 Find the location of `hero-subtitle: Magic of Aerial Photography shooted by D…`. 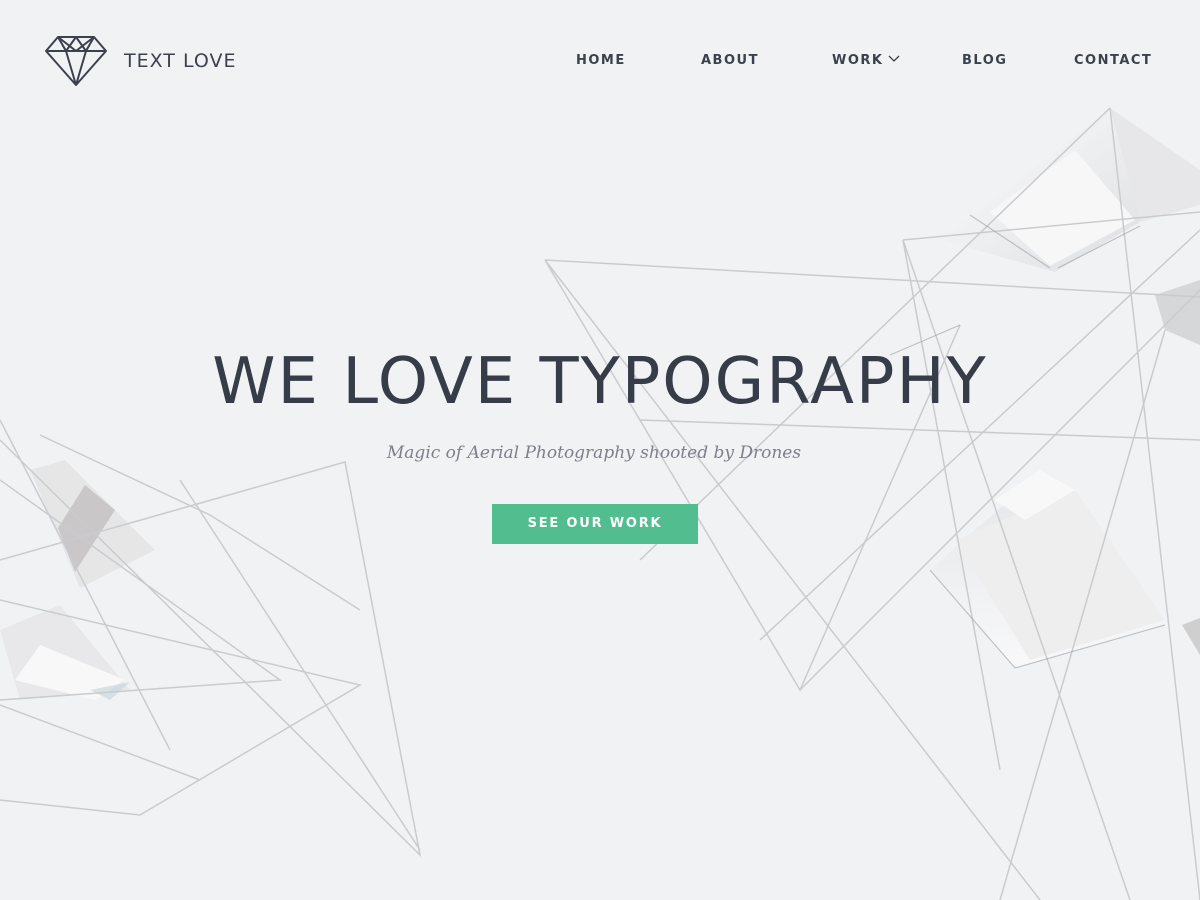

hero-subtitle: Magic of Aerial Photography shooted by D… is located at coordinates (594, 453).